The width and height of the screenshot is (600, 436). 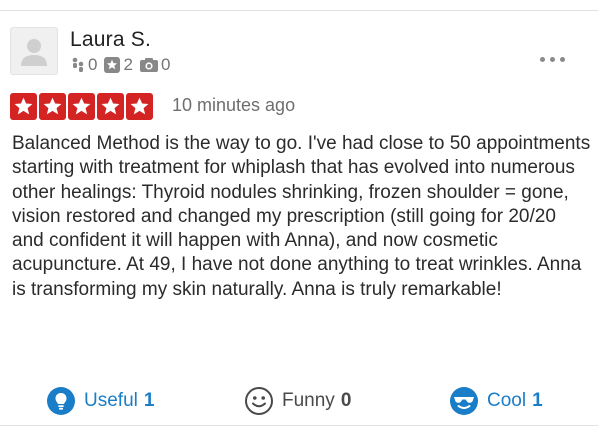 What do you see at coordinates (149, 400) in the screenshot?
I see `useful-count: 1` at bounding box center [149, 400].